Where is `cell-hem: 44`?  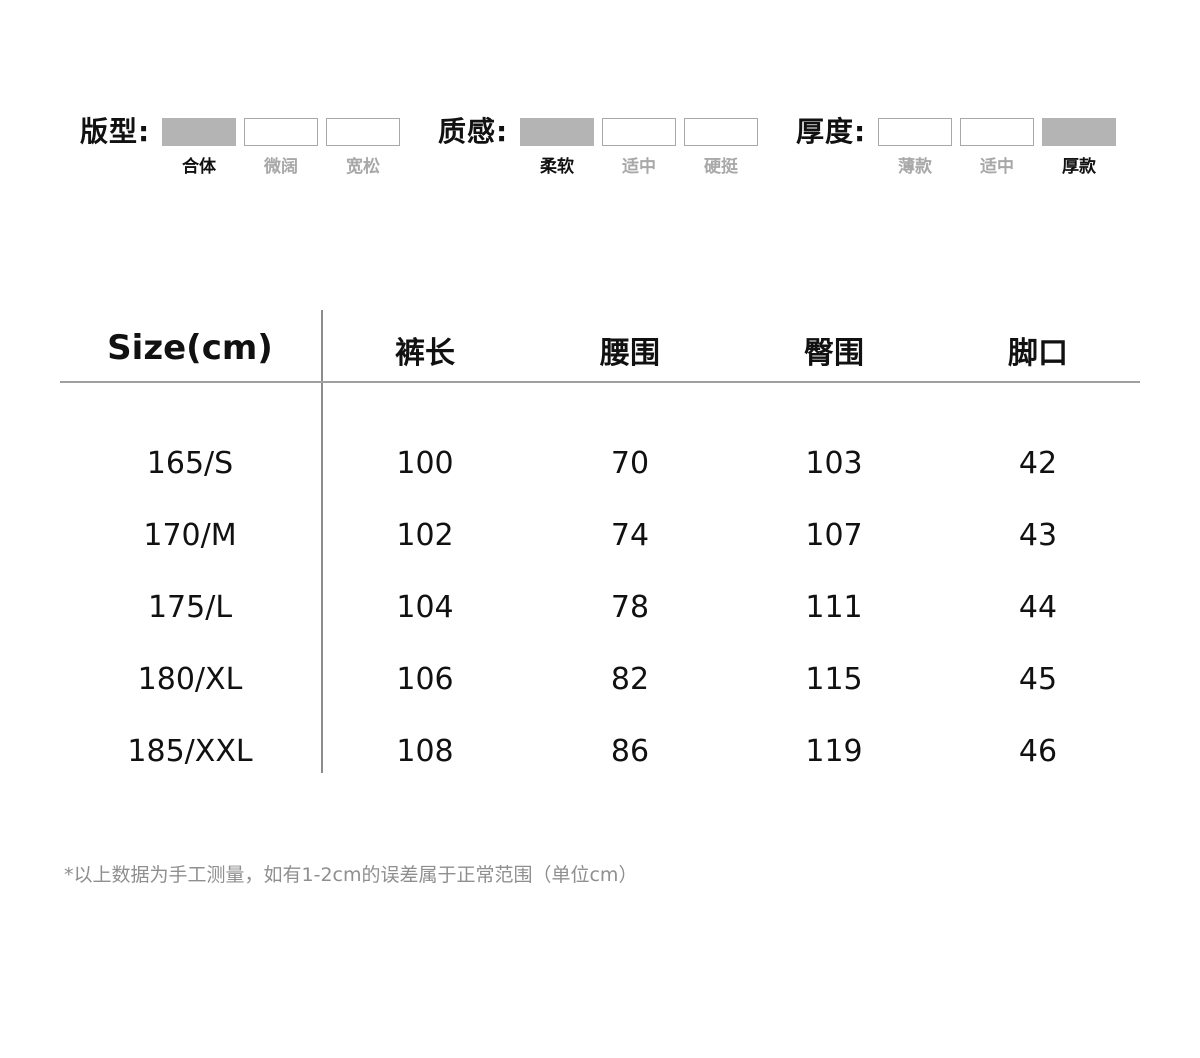 cell-hem: 44 is located at coordinates (1038, 607).